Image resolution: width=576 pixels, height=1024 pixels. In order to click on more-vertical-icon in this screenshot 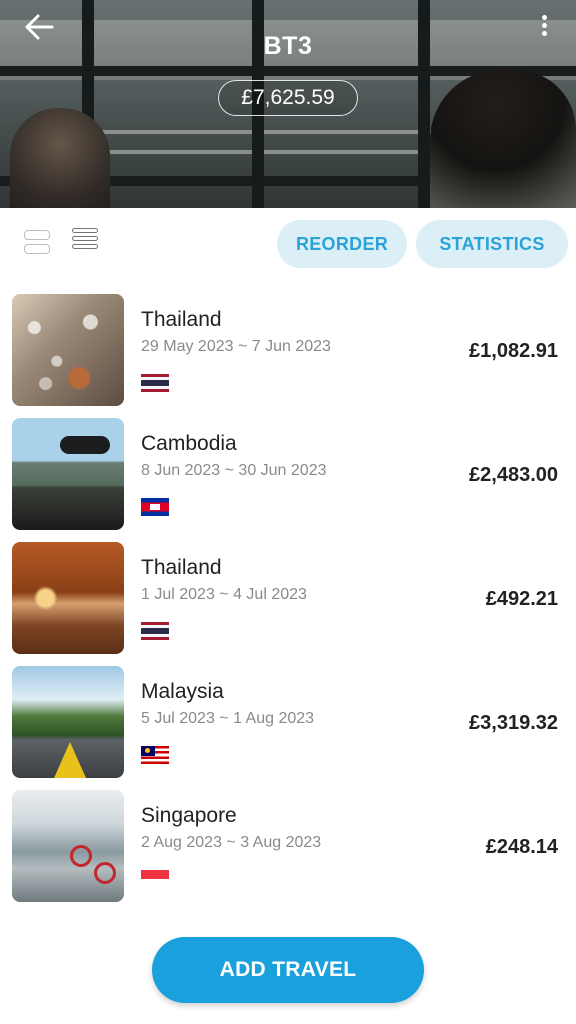, I will do `click(544, 17)`.